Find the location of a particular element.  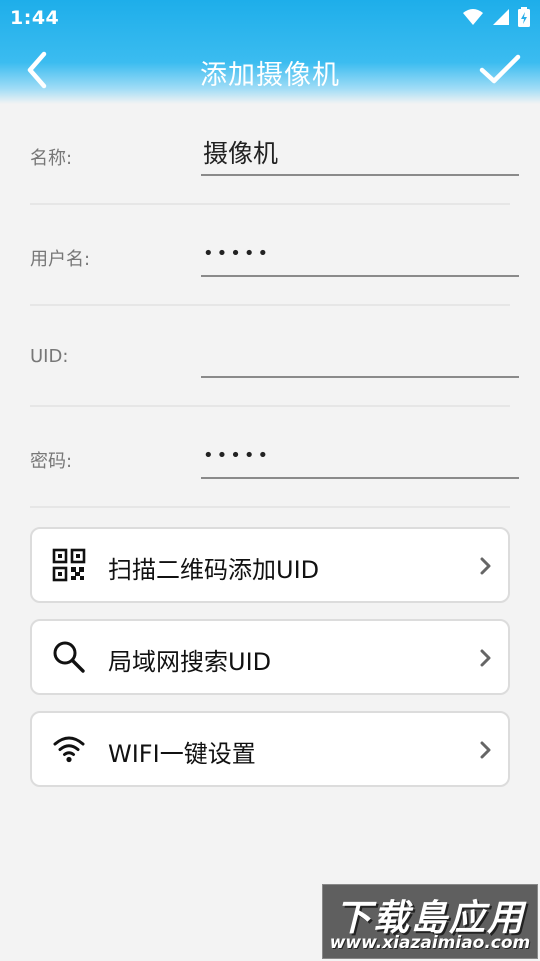

form-row-name: 名称: is located at coordinates (274, 154).